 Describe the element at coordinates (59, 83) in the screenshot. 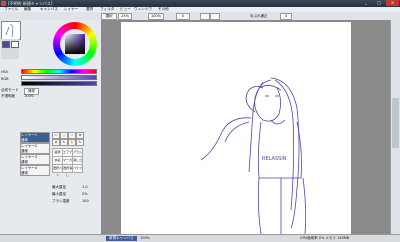

I see `val-slider` at that location.